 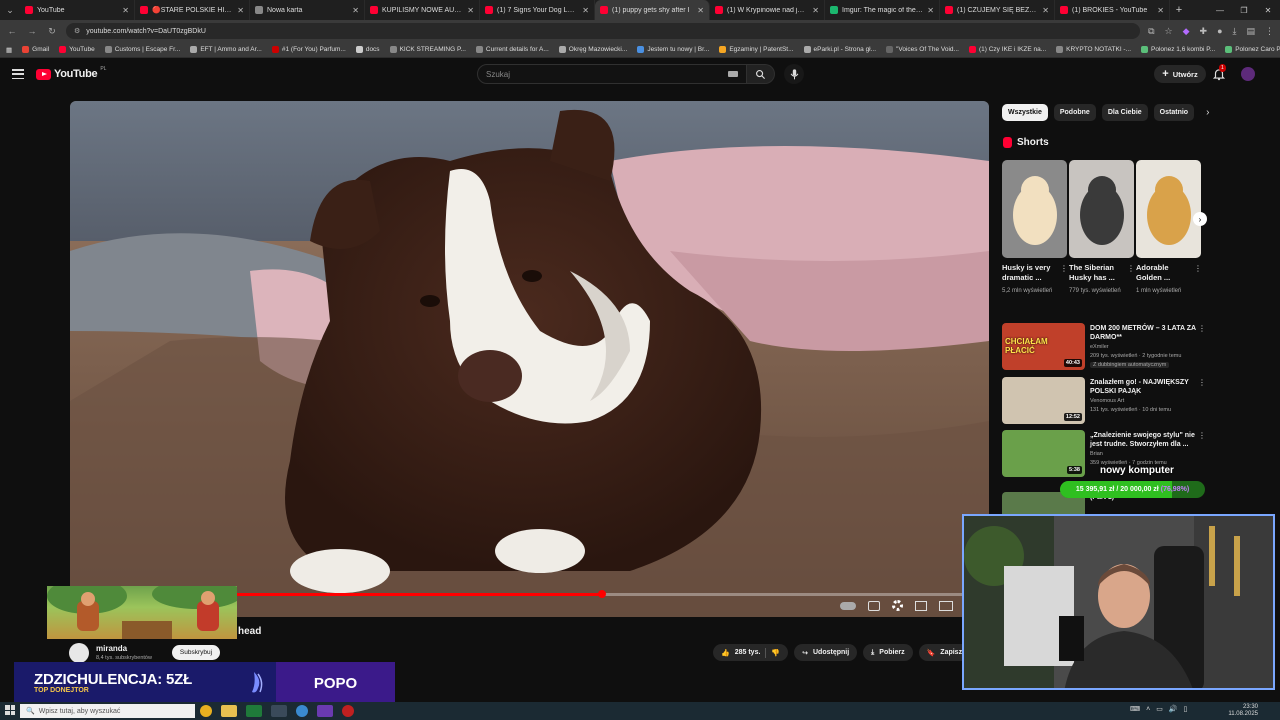 I want to click on extension-icon: ◆, so click(x=1186, y=31).